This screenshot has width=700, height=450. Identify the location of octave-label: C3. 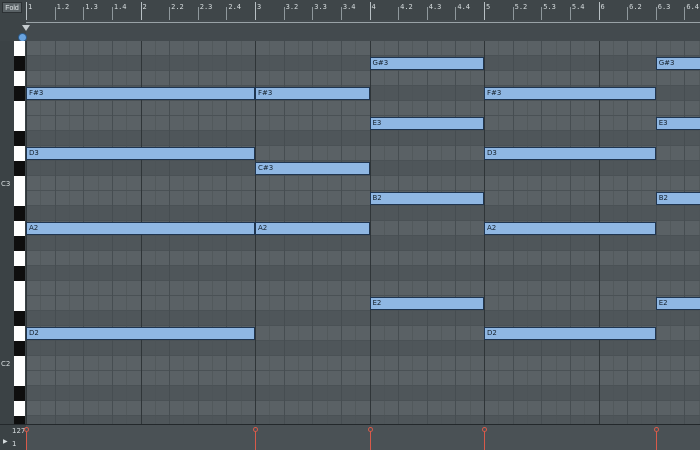
(6, 184).